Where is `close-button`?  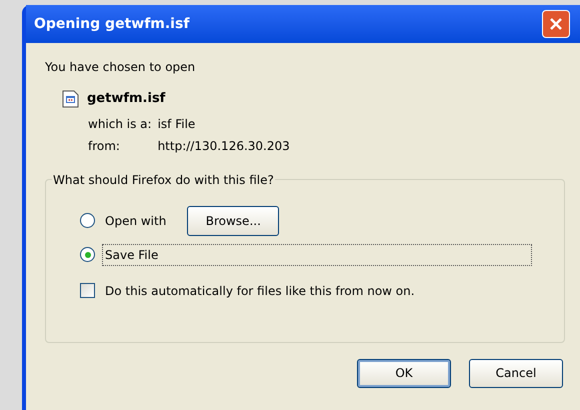
close-button is located at coordinates (556, 24).